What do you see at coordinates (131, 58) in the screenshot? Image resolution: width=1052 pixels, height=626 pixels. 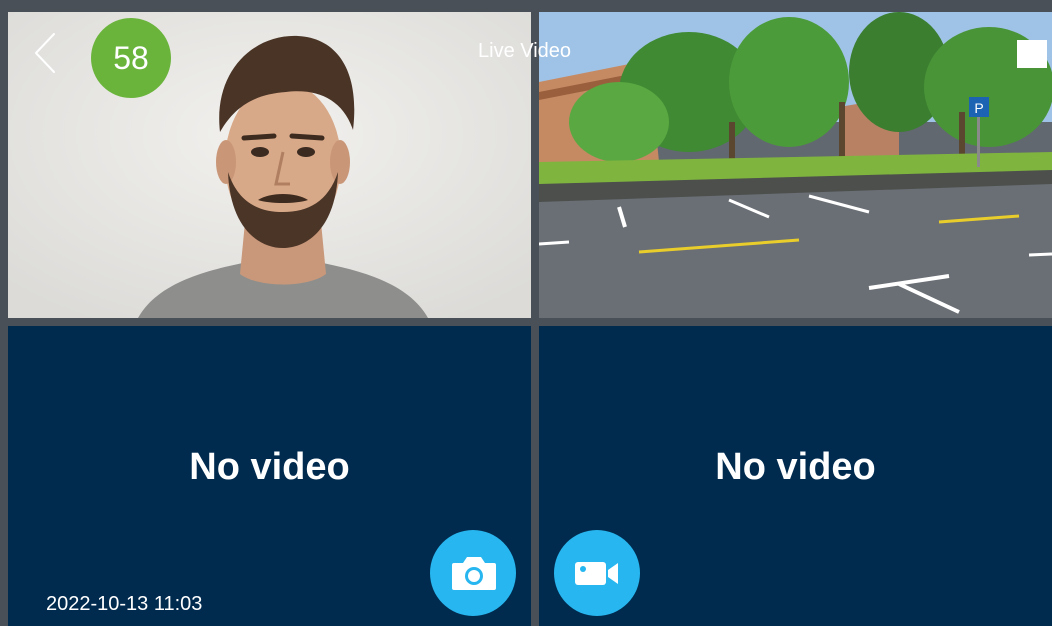 I see `countdown-badge: 58` at bounding box center [131, 58].